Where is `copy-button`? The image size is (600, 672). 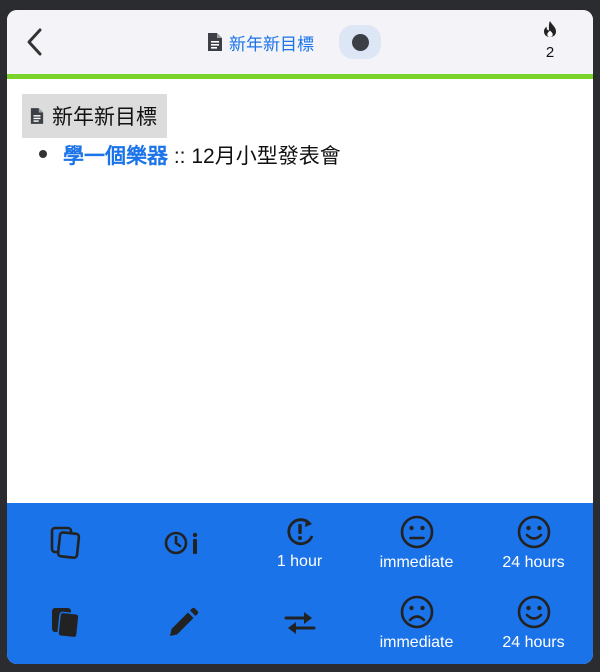 copy-button is located at coordinates (65, 543).